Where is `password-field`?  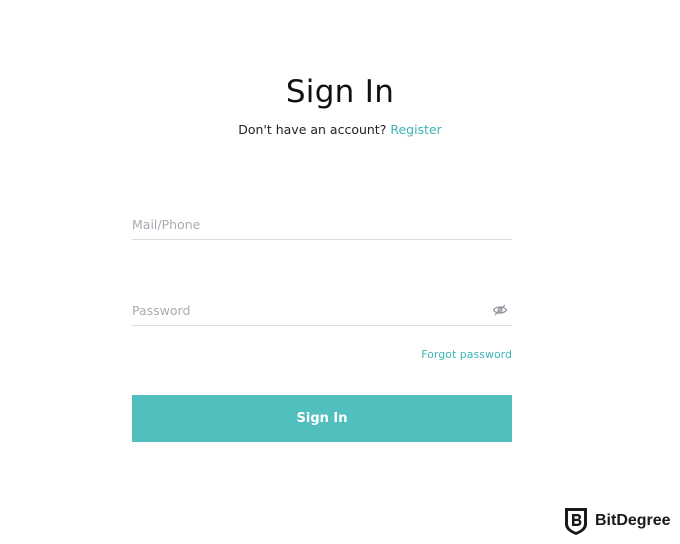 password-field is located at coordinates (322, 311).